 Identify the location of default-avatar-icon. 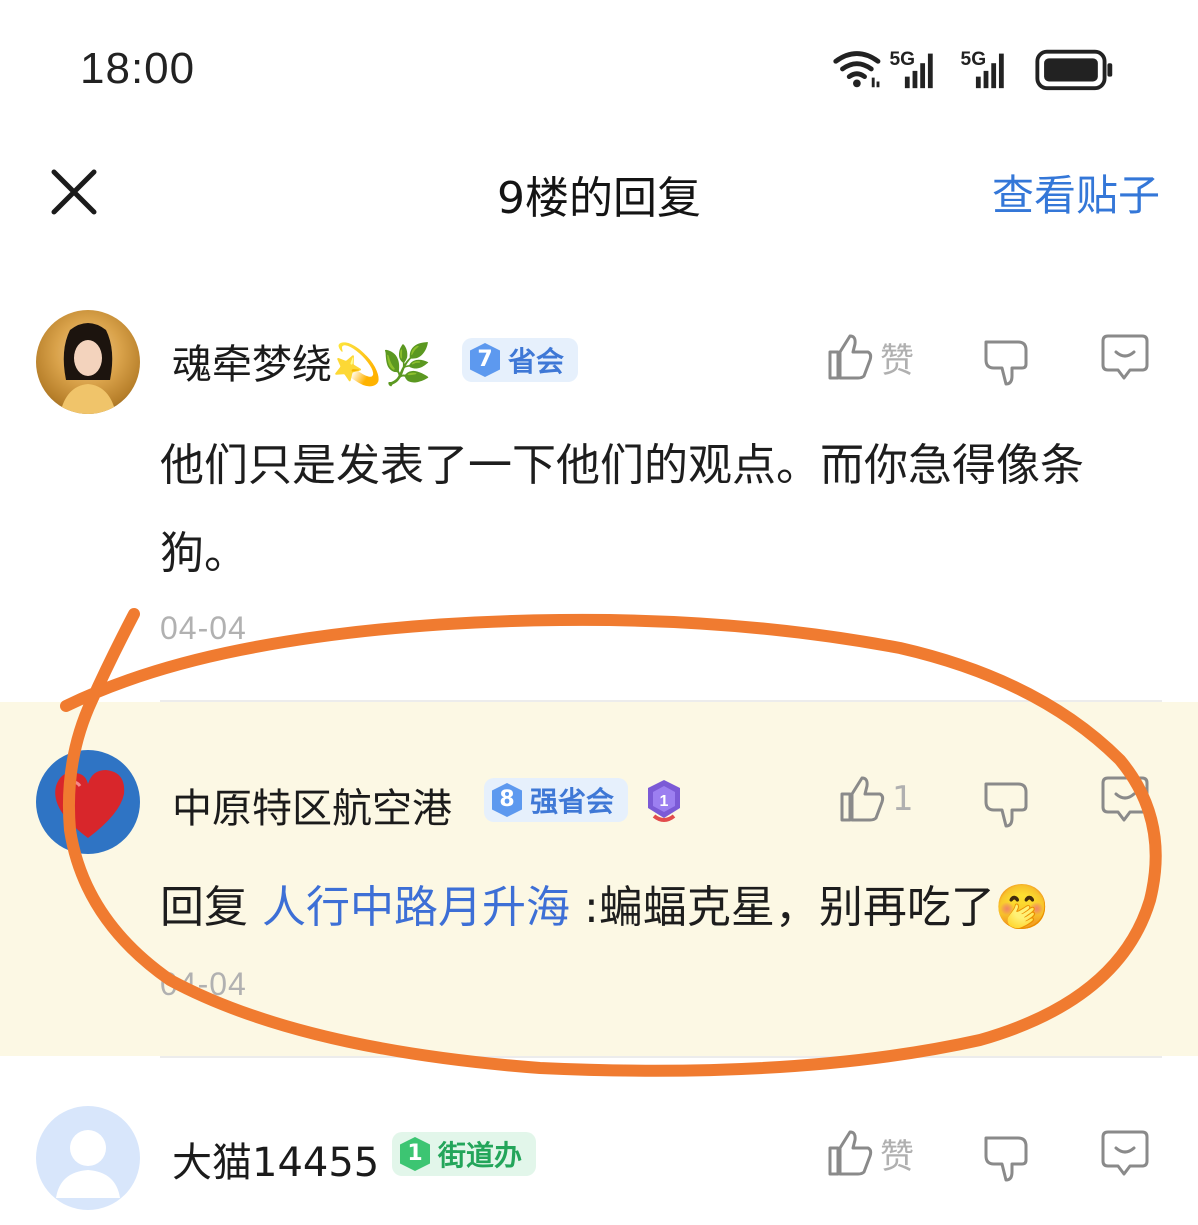
(88, 1164).